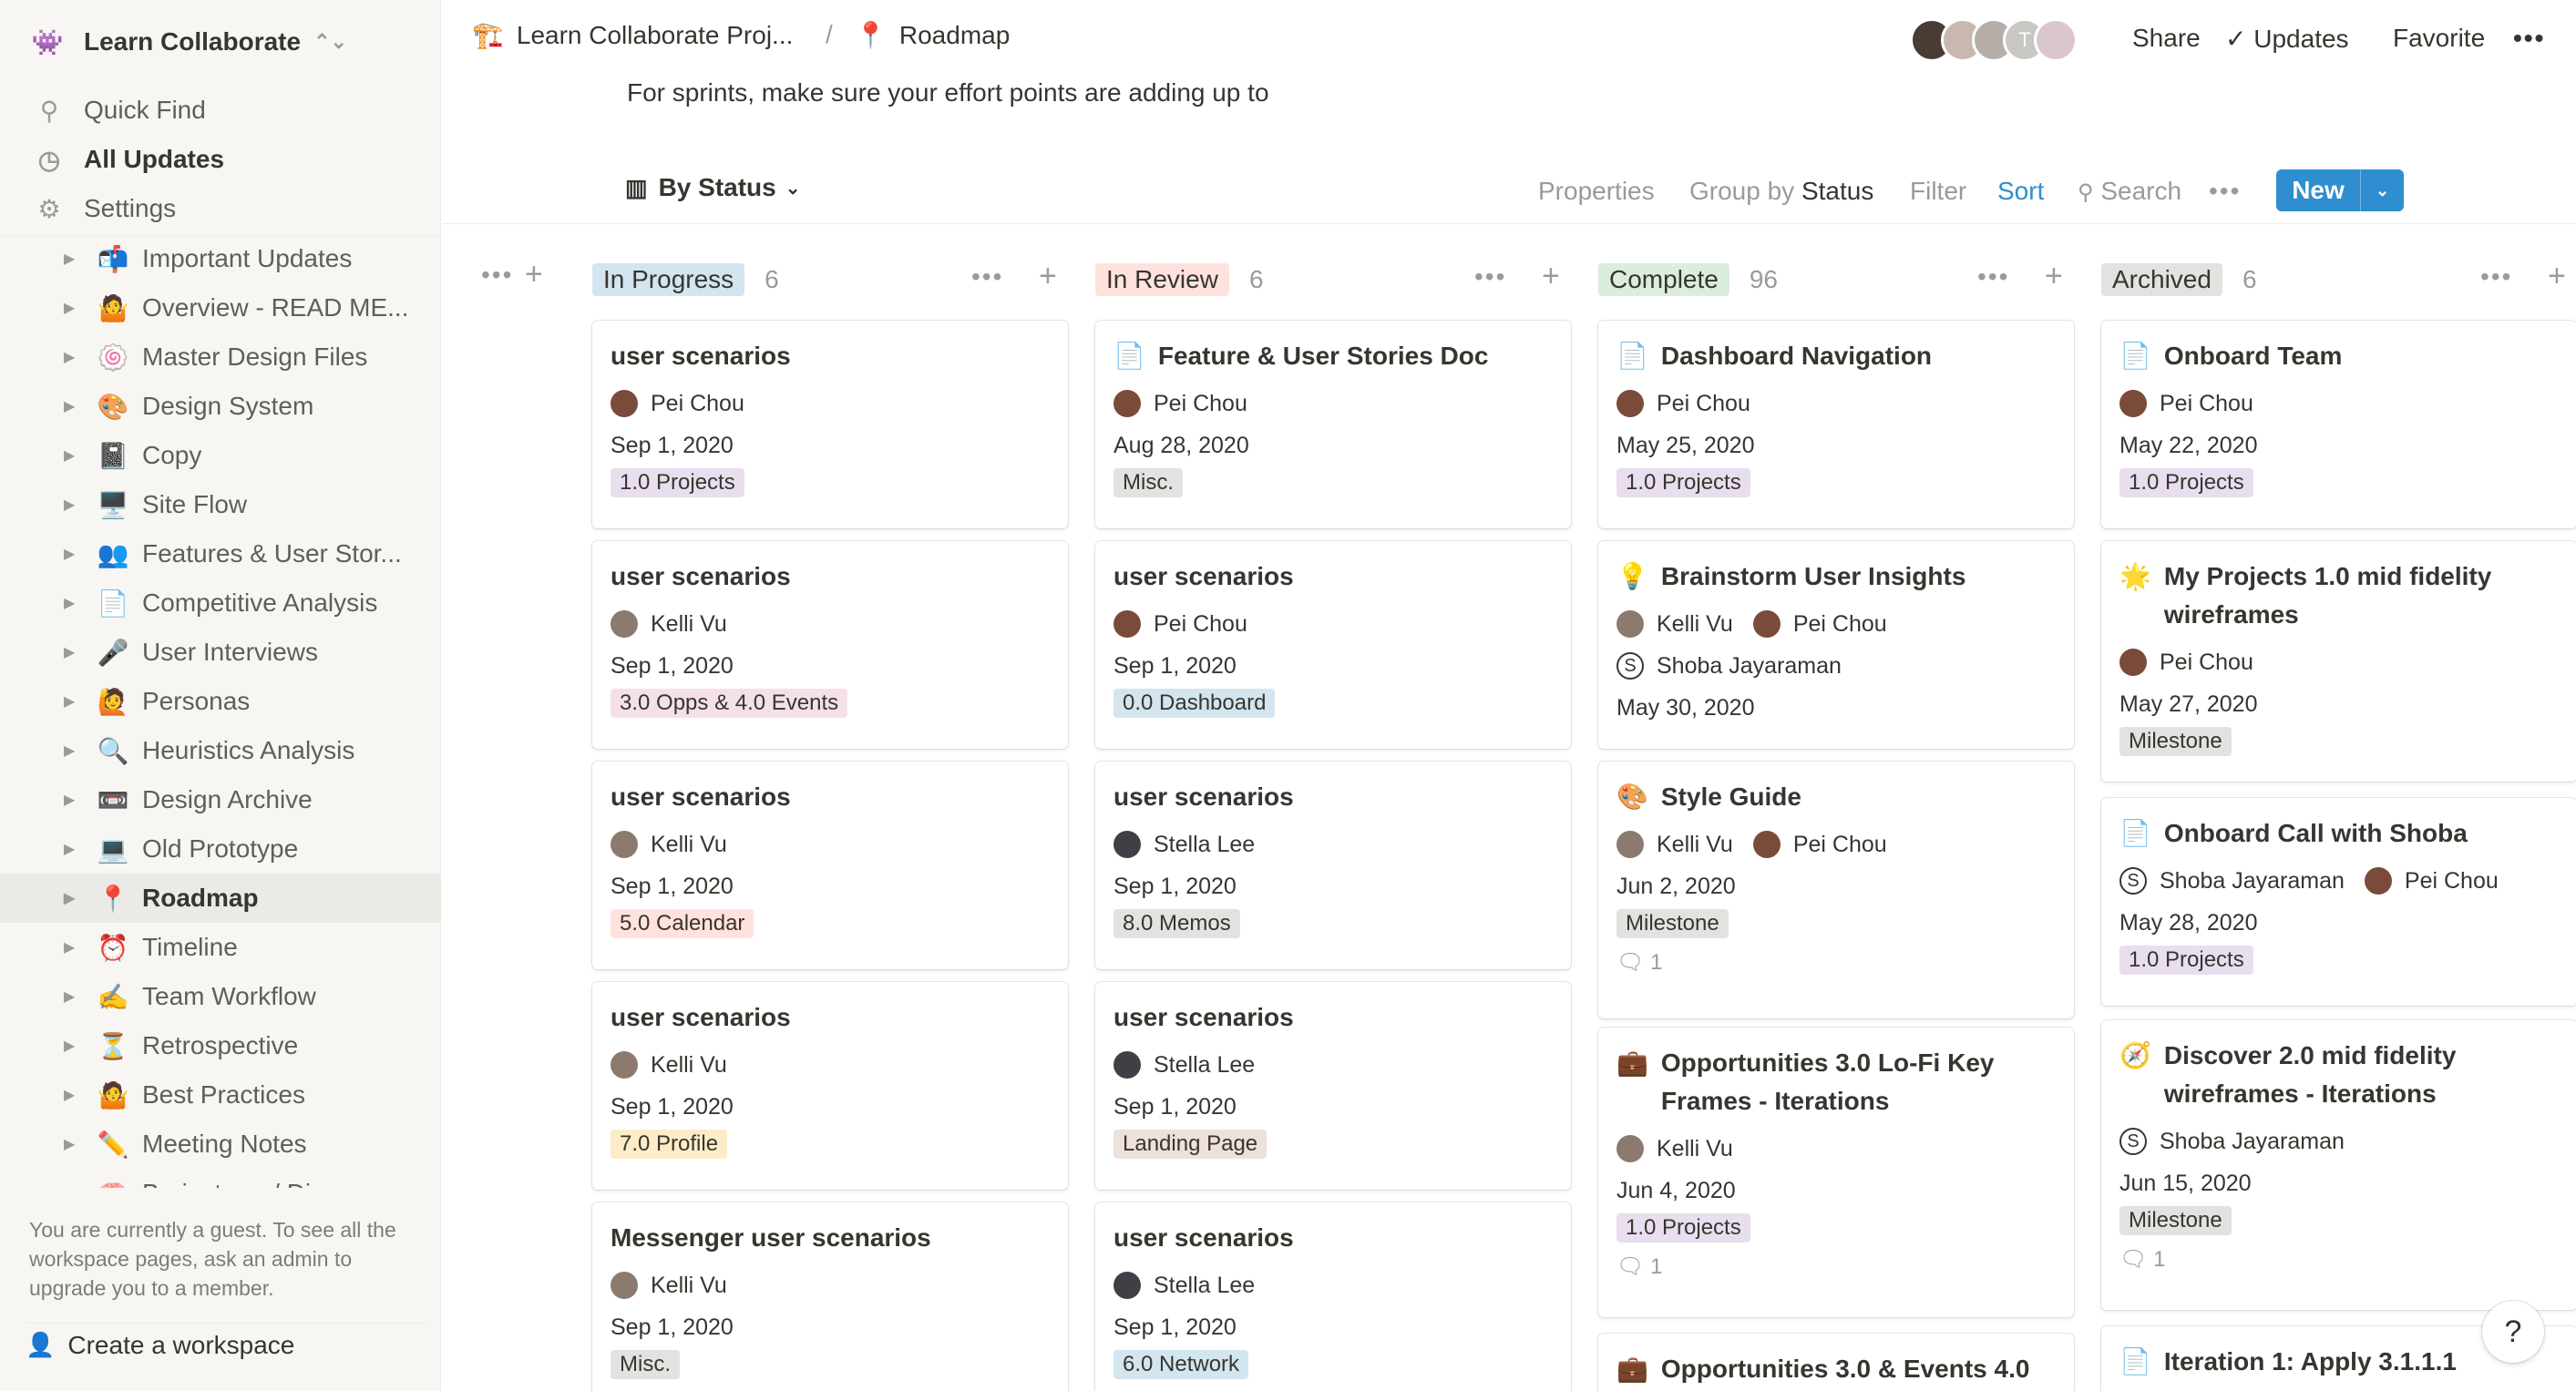 This screenshot has height=1391, width=2576. What do you see at coordinates (227, 110) in the screenshot?
I see `sidebar-nav-quick-find: ⚲ Quick Find` at bounding box center [227, 110].